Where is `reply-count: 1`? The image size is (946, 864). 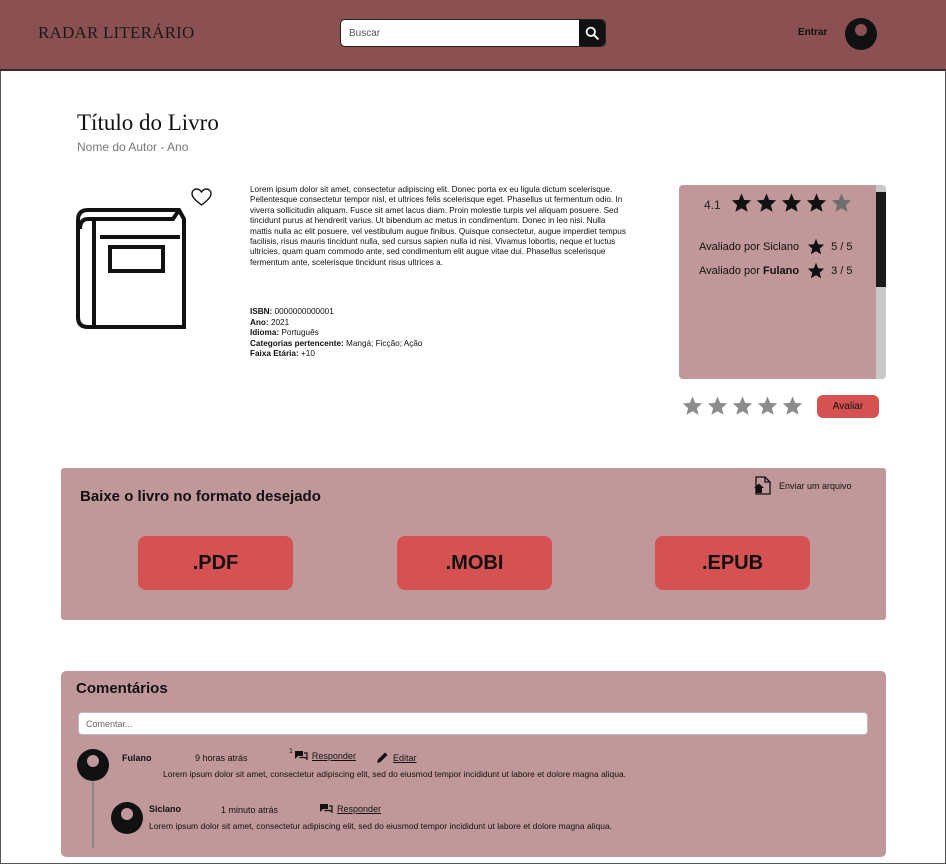
reply-count: 1 is located at coordinates (291, 751).